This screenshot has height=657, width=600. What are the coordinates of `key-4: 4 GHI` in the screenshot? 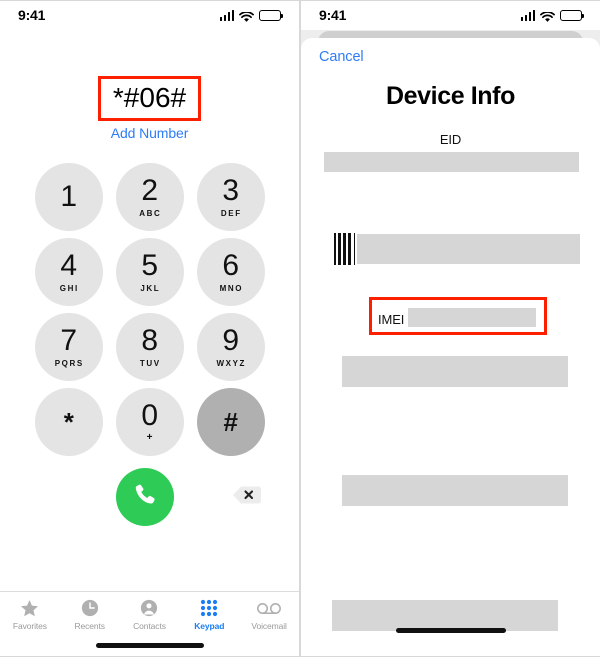 It's located at (68, 272).